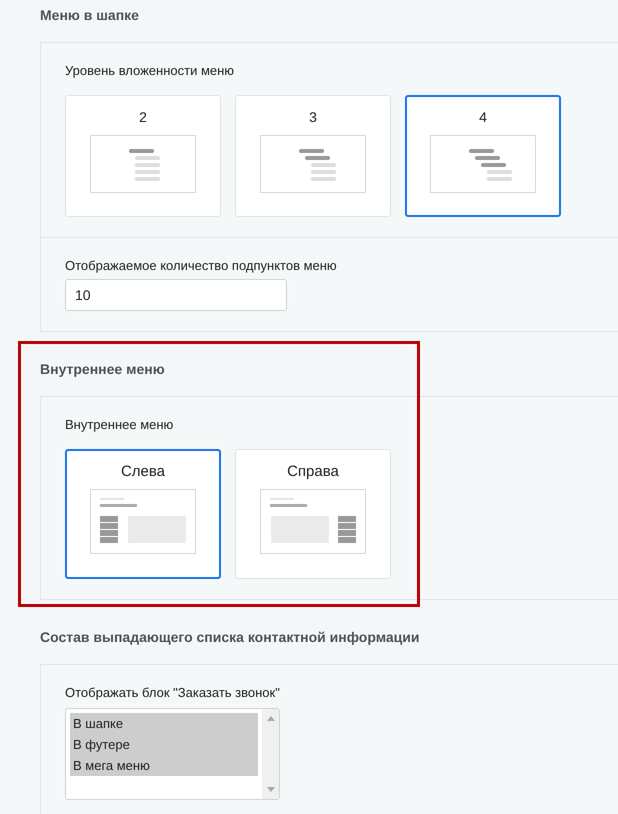 Image resolution: width=618 pixels, height=814 pixels. I want to click on field-label: Отображаемое количество подпунктов меню, so click(201, 265).